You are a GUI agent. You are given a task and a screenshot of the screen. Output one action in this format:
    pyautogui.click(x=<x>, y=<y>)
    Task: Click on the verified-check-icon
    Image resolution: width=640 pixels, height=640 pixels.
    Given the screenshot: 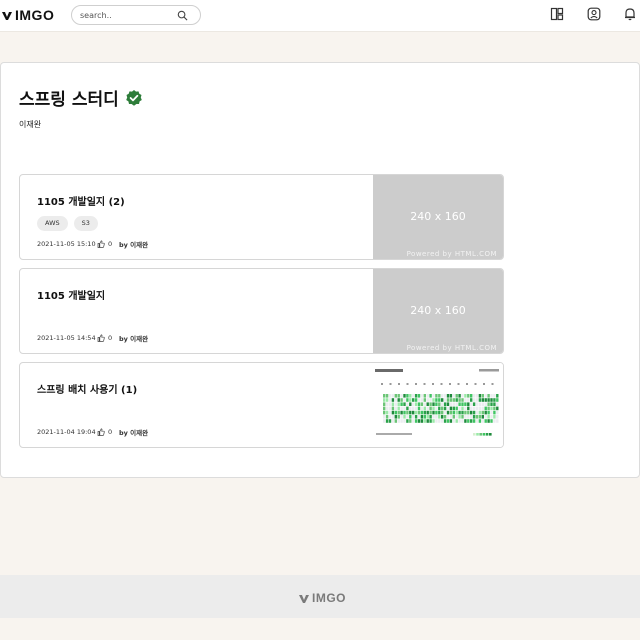 What is the action you would take?
    pyautogui.click(x=133, y=97)
    